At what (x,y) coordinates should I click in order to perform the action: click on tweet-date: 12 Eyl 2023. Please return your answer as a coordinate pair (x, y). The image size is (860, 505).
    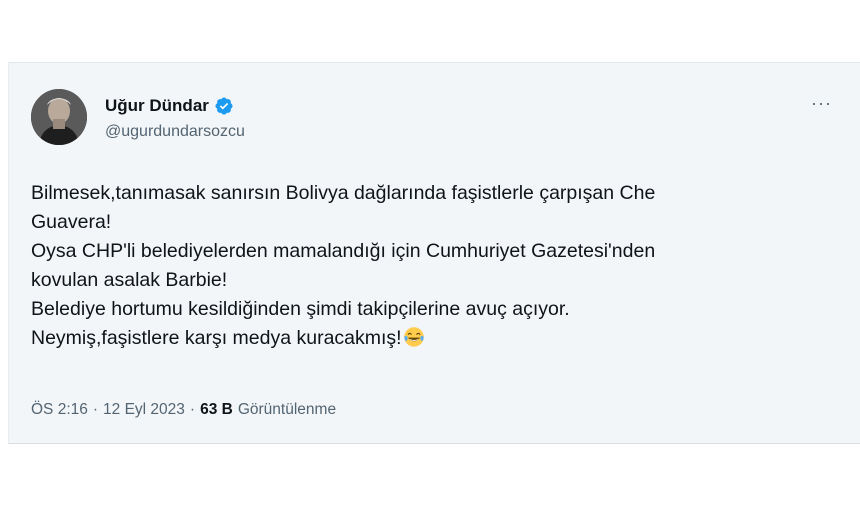
    Looking at the image, I should click on (144, 410).